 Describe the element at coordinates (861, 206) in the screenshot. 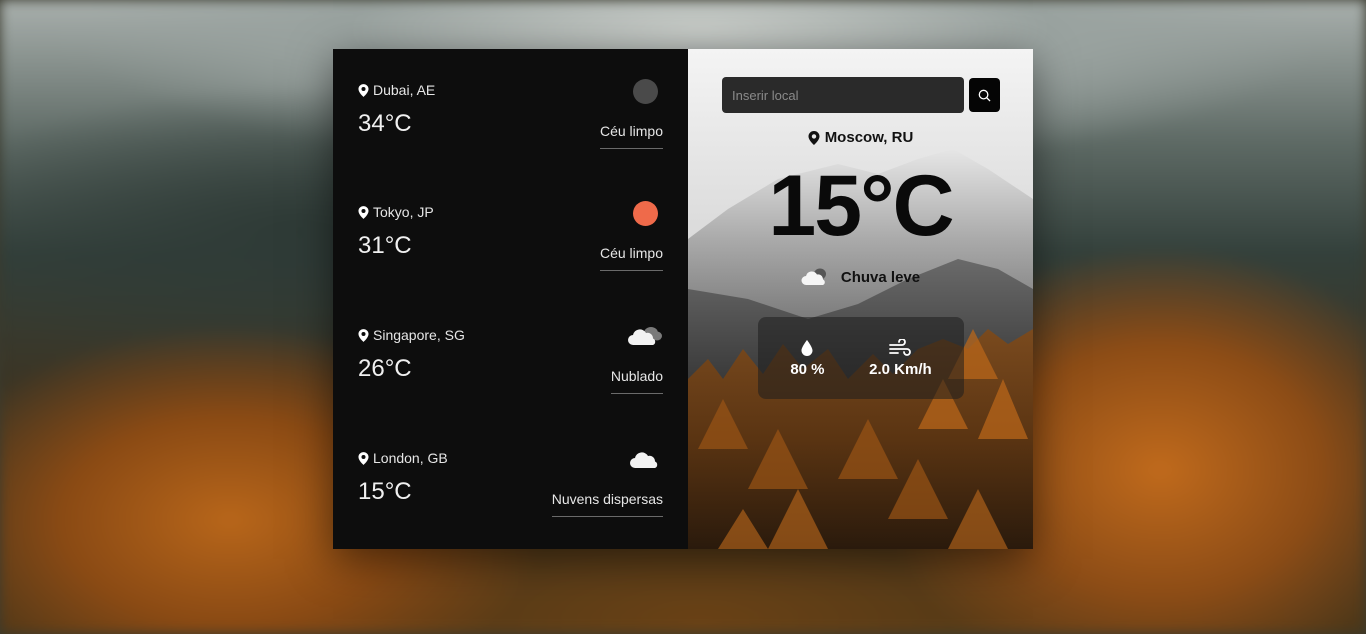

I see `current-temperature: 15°C` at that location.